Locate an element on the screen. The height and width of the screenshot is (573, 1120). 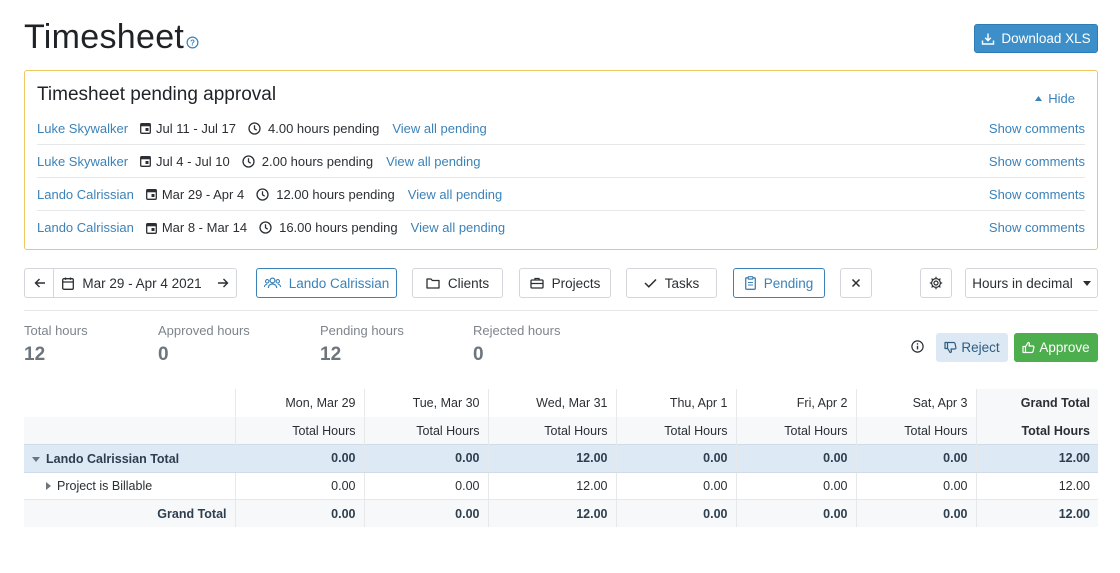
arrow-right-icon is located at coordinates (223, 283).